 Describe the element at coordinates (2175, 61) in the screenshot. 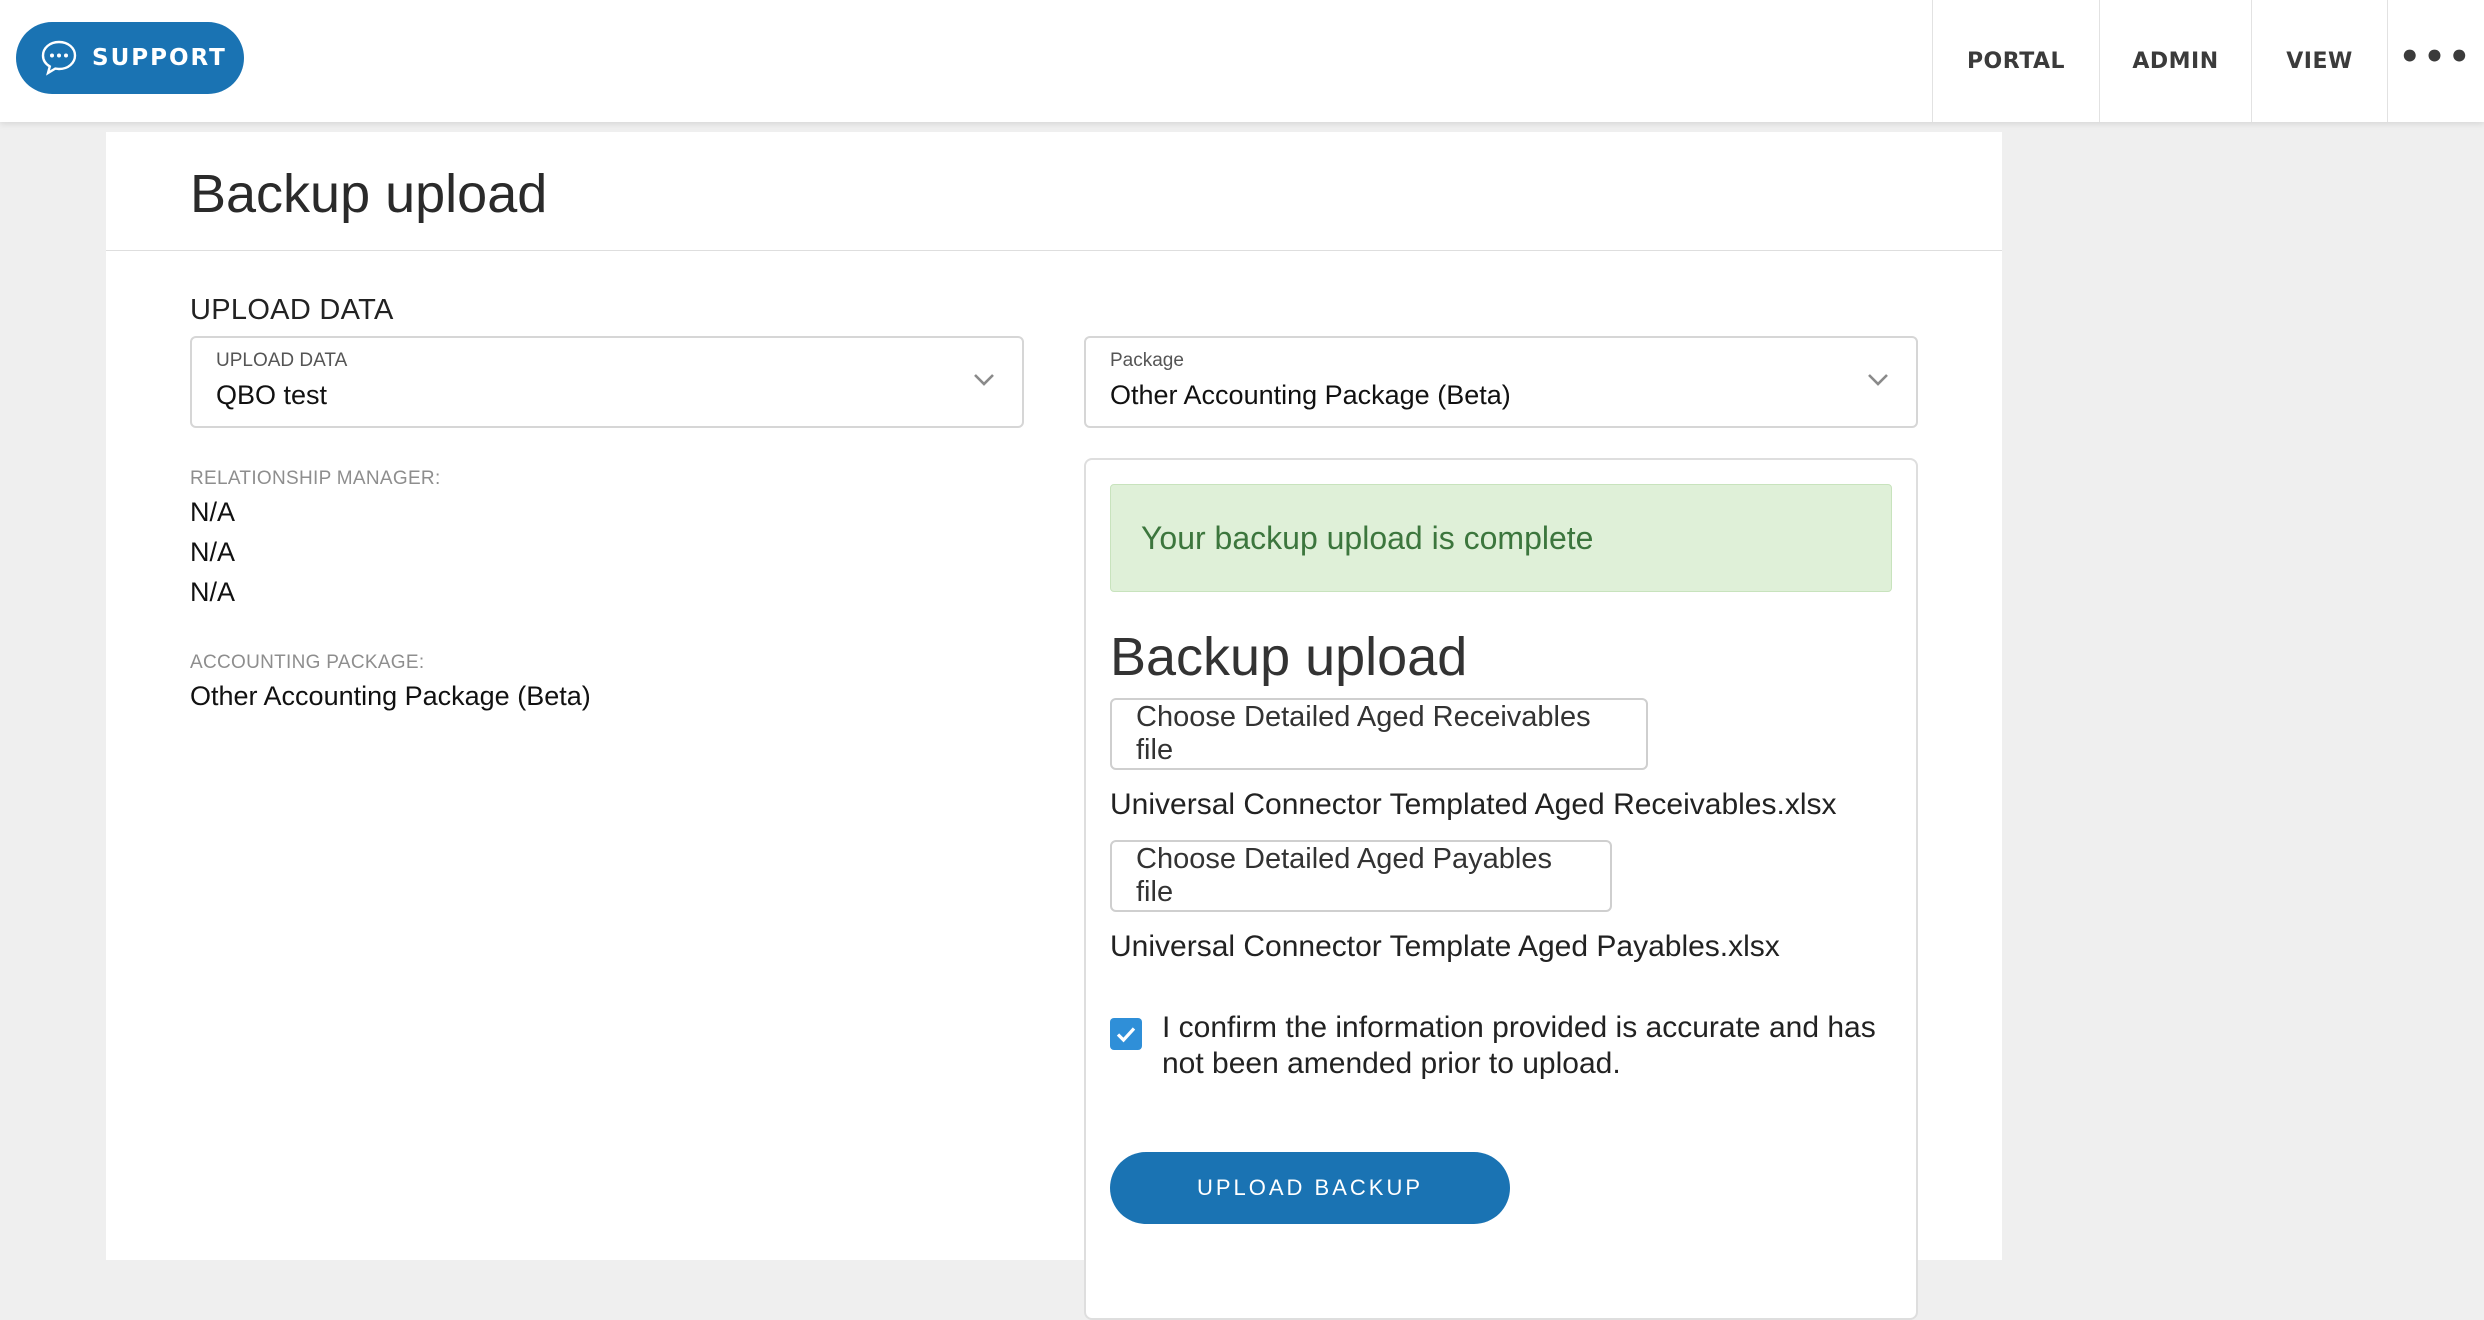

I see `nav-admin: ADMIN` at that location.